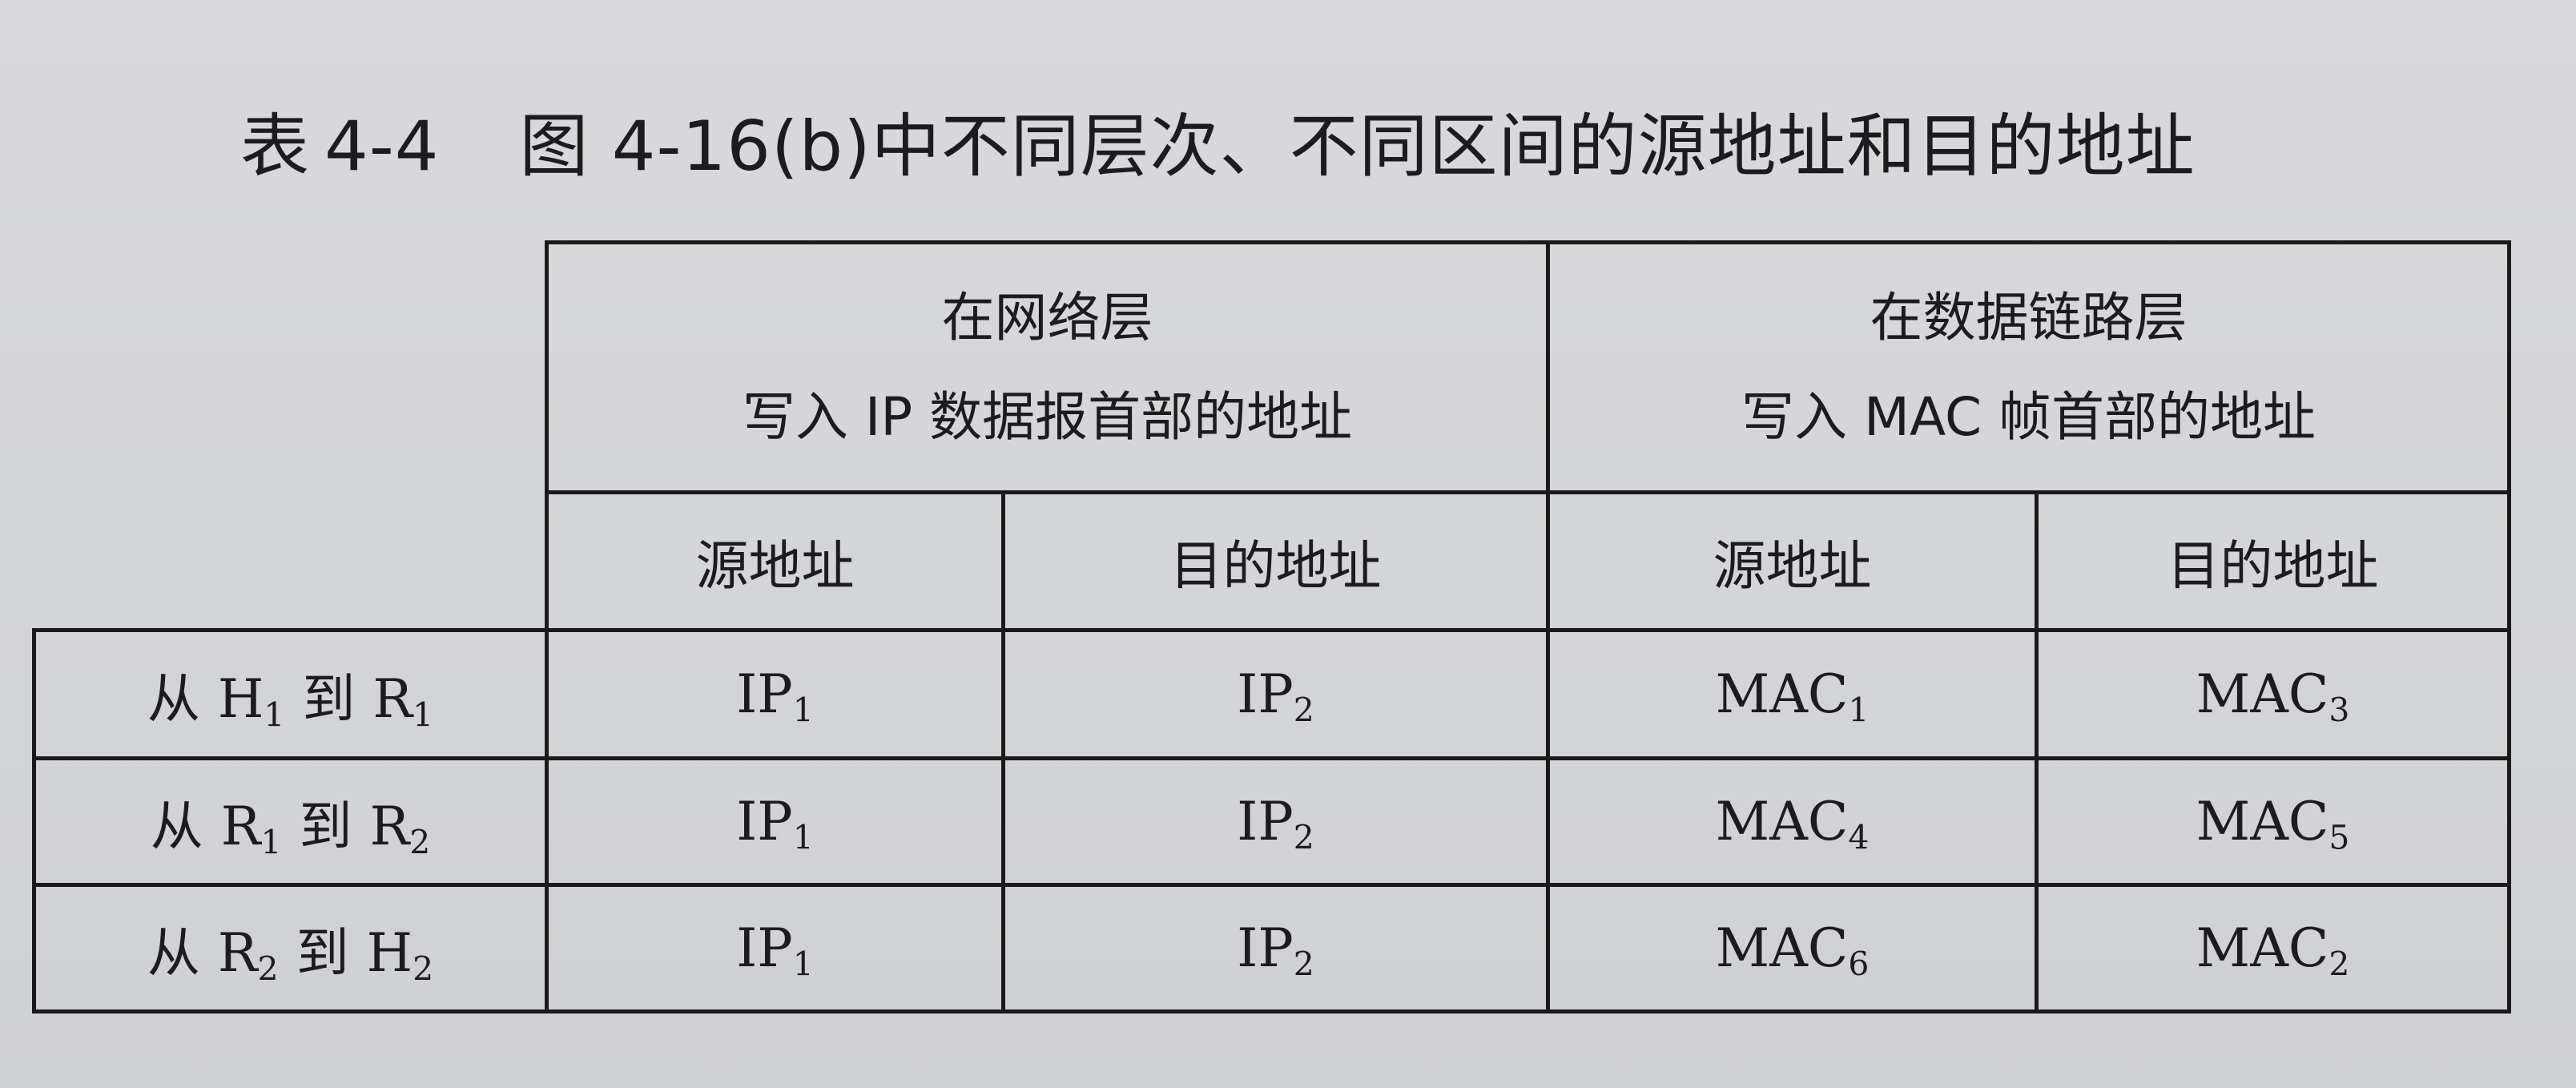 This screenshot has height=1088, width=2576. What do you see at coordinates (1357, 147) in the screenshot?
I see `caption-title: 图 4-16(b)中不同层次、不同区间的源地址和目的地址` at bounding box center [1357, 147].